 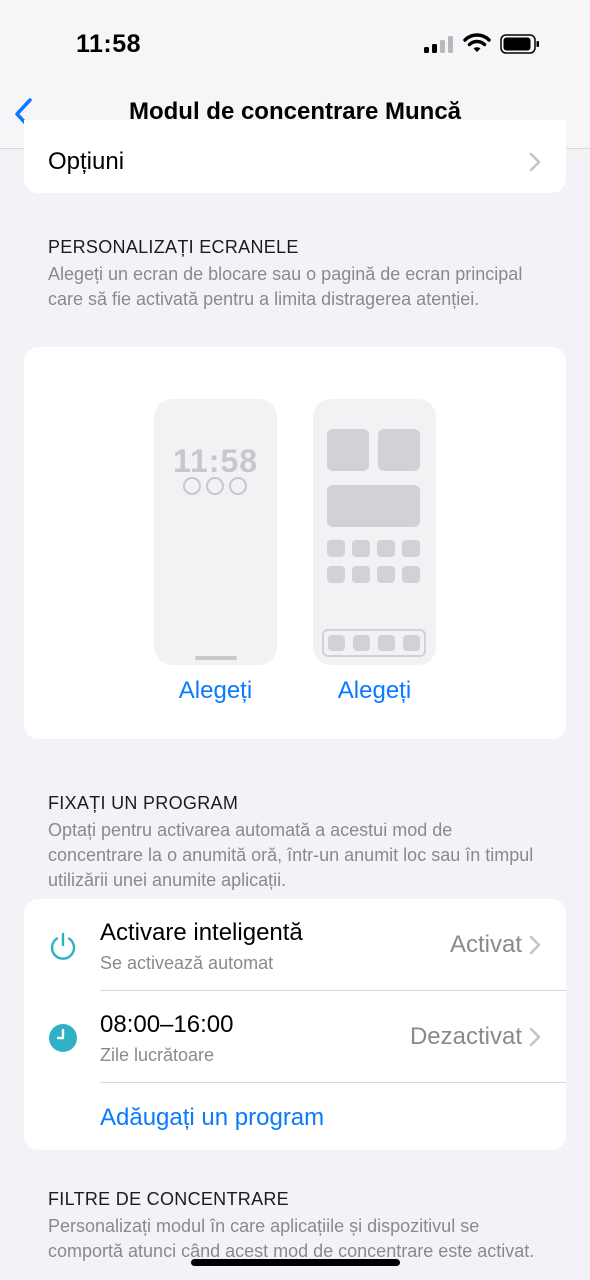 What do you see at coordinates (295, 1262) in the screenshot?
I see `home-indicator` at bounding box center [295, 1262].